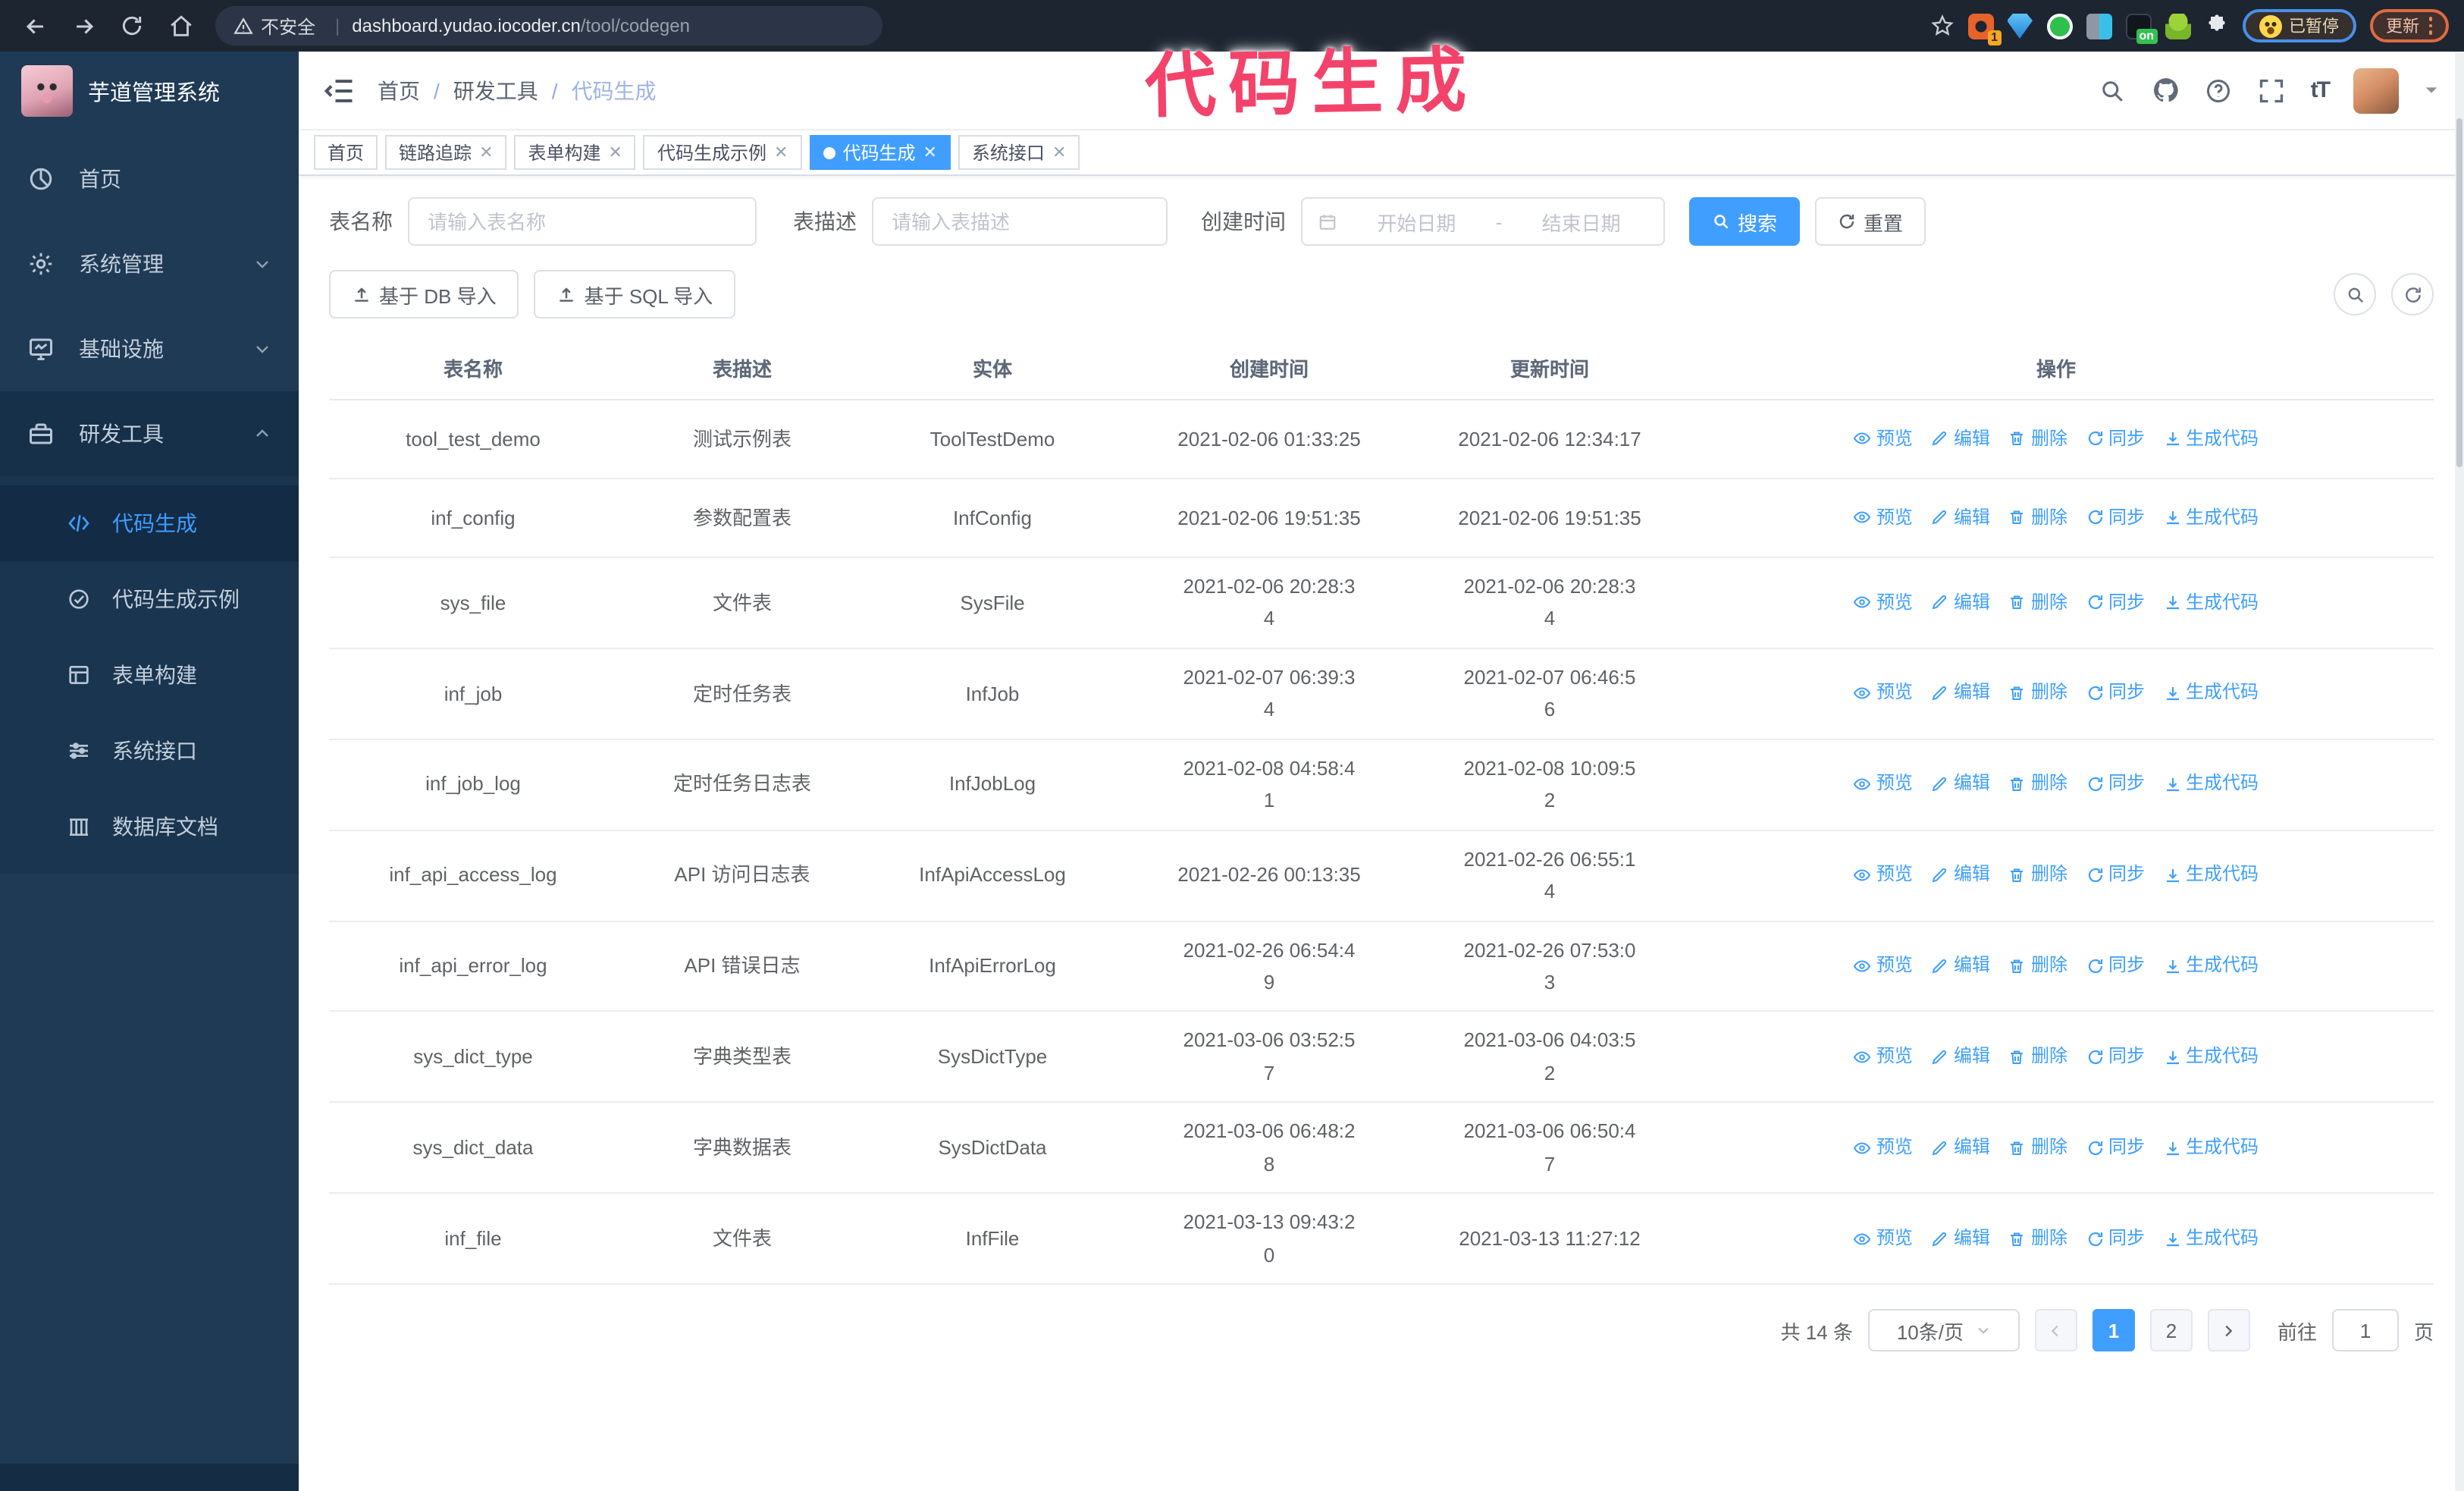 This screenshot has width=2464, height=1491. I want to click on sidebar-item-form-builder: 表单构建, so click(150, 675).